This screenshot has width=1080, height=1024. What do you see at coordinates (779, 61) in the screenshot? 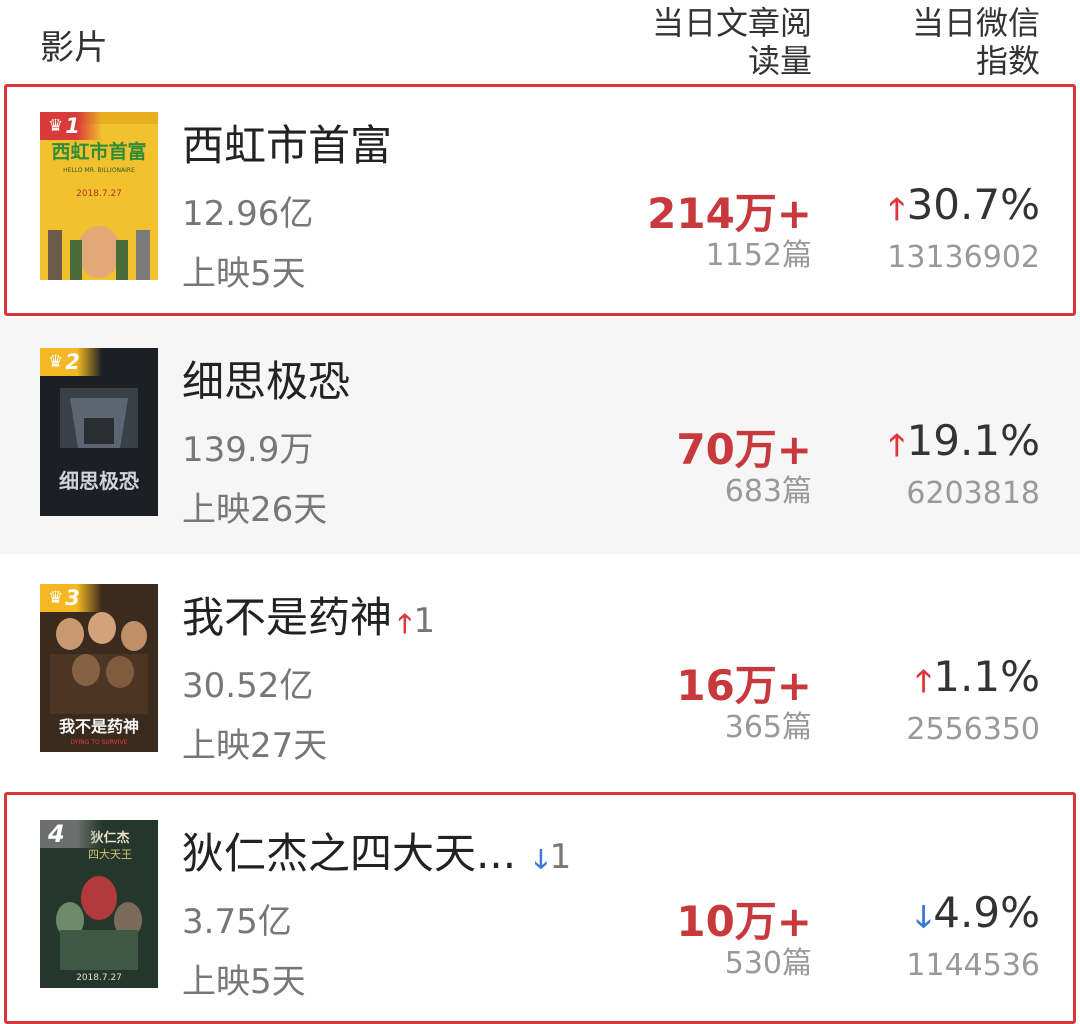
I see `header-daily-article-reads-line2: 读量` at bounding box center [779, 61].